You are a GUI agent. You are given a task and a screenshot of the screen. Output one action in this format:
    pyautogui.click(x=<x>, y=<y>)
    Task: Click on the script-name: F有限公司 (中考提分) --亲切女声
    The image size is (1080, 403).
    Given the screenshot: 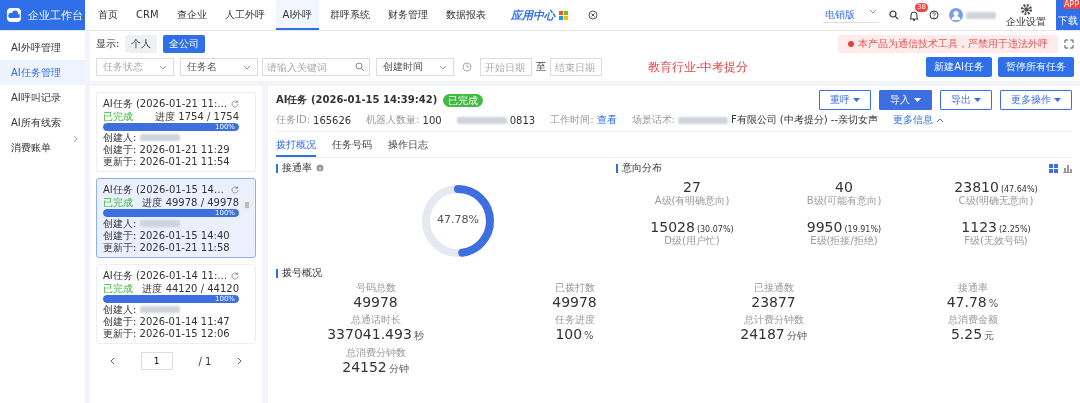 What is the action you would take?
    pyautogui.click(x=804, y=120)
    